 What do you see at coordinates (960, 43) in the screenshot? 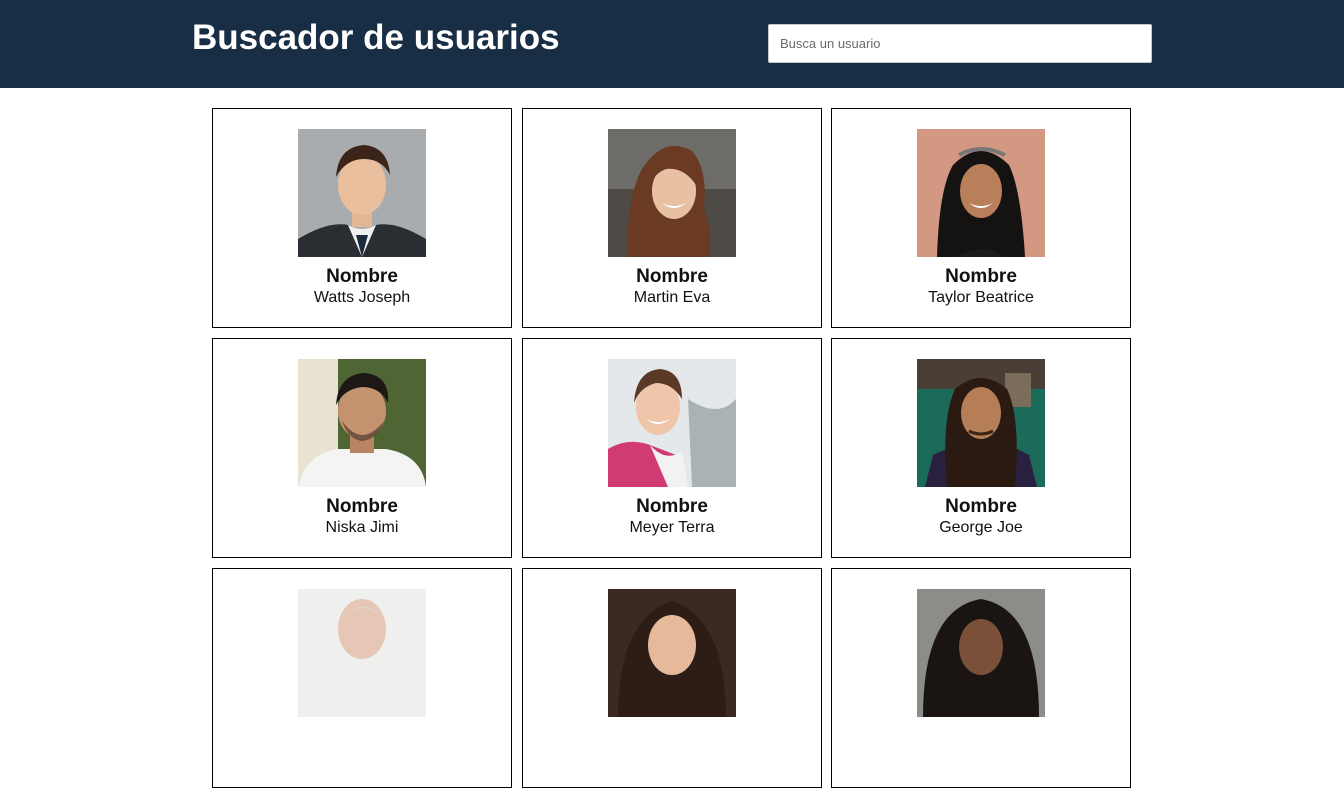
I see `search-input` at bounding box center [960, 43].